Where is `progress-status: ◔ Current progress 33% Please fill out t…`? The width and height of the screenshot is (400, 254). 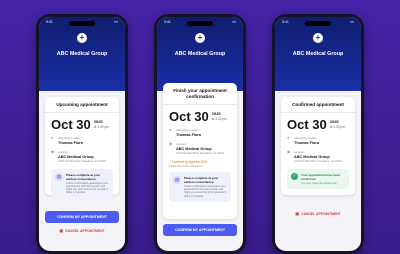 progress-status: ◔ Current progress 33% Please fill out t… is located at coordinates (200, 164).